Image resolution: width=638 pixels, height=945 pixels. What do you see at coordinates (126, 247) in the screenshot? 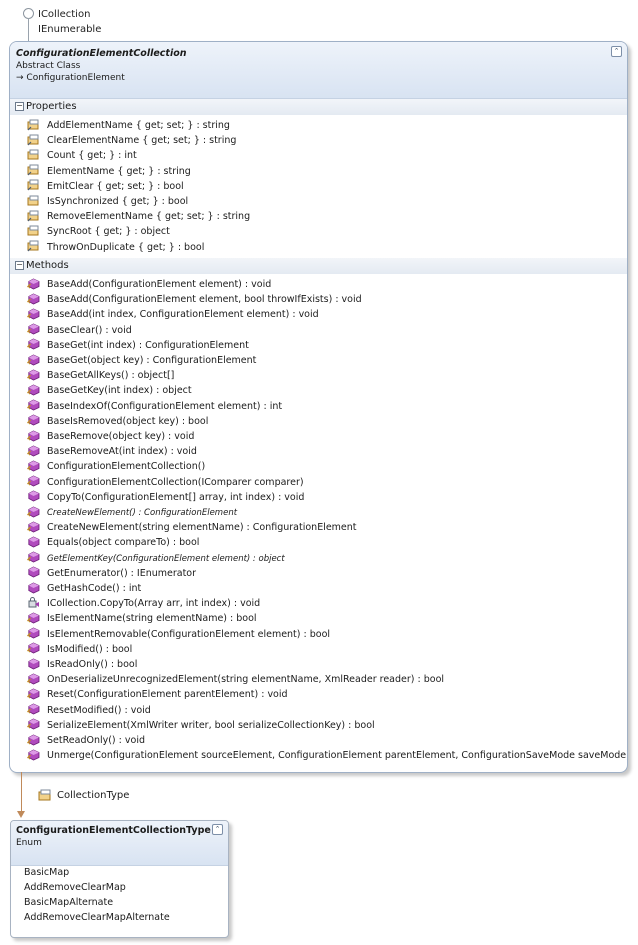
I see `property-signature: ThrowOnDuplicate { get; } : bool` at bounding box center [126, 247].